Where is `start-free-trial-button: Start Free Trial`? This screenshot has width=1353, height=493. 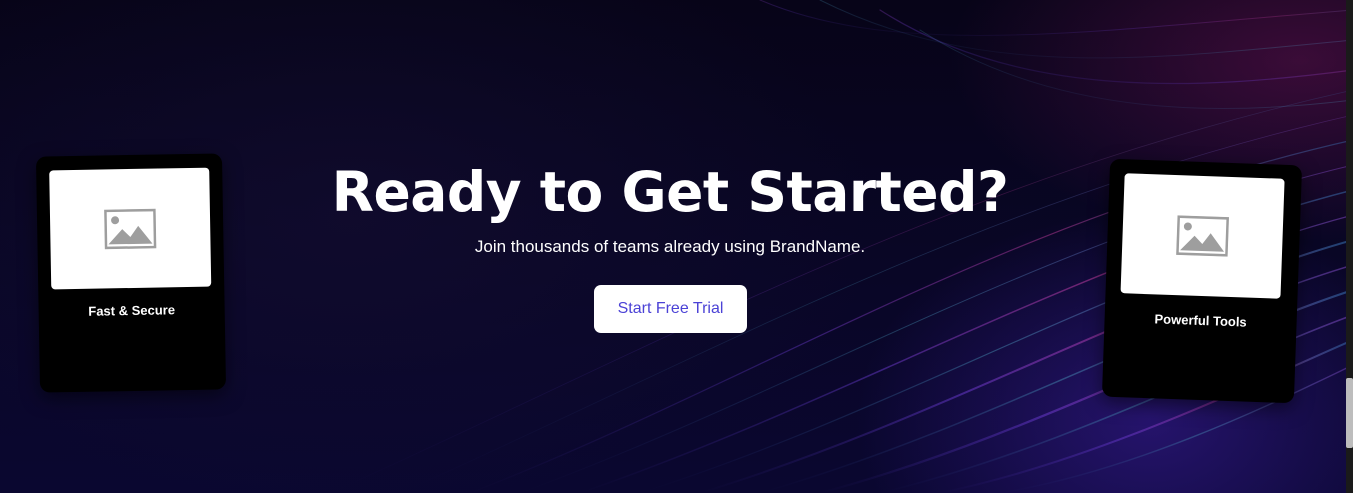 start-free-trial-button: Start Free Trial is located at coordinates (670, 309).